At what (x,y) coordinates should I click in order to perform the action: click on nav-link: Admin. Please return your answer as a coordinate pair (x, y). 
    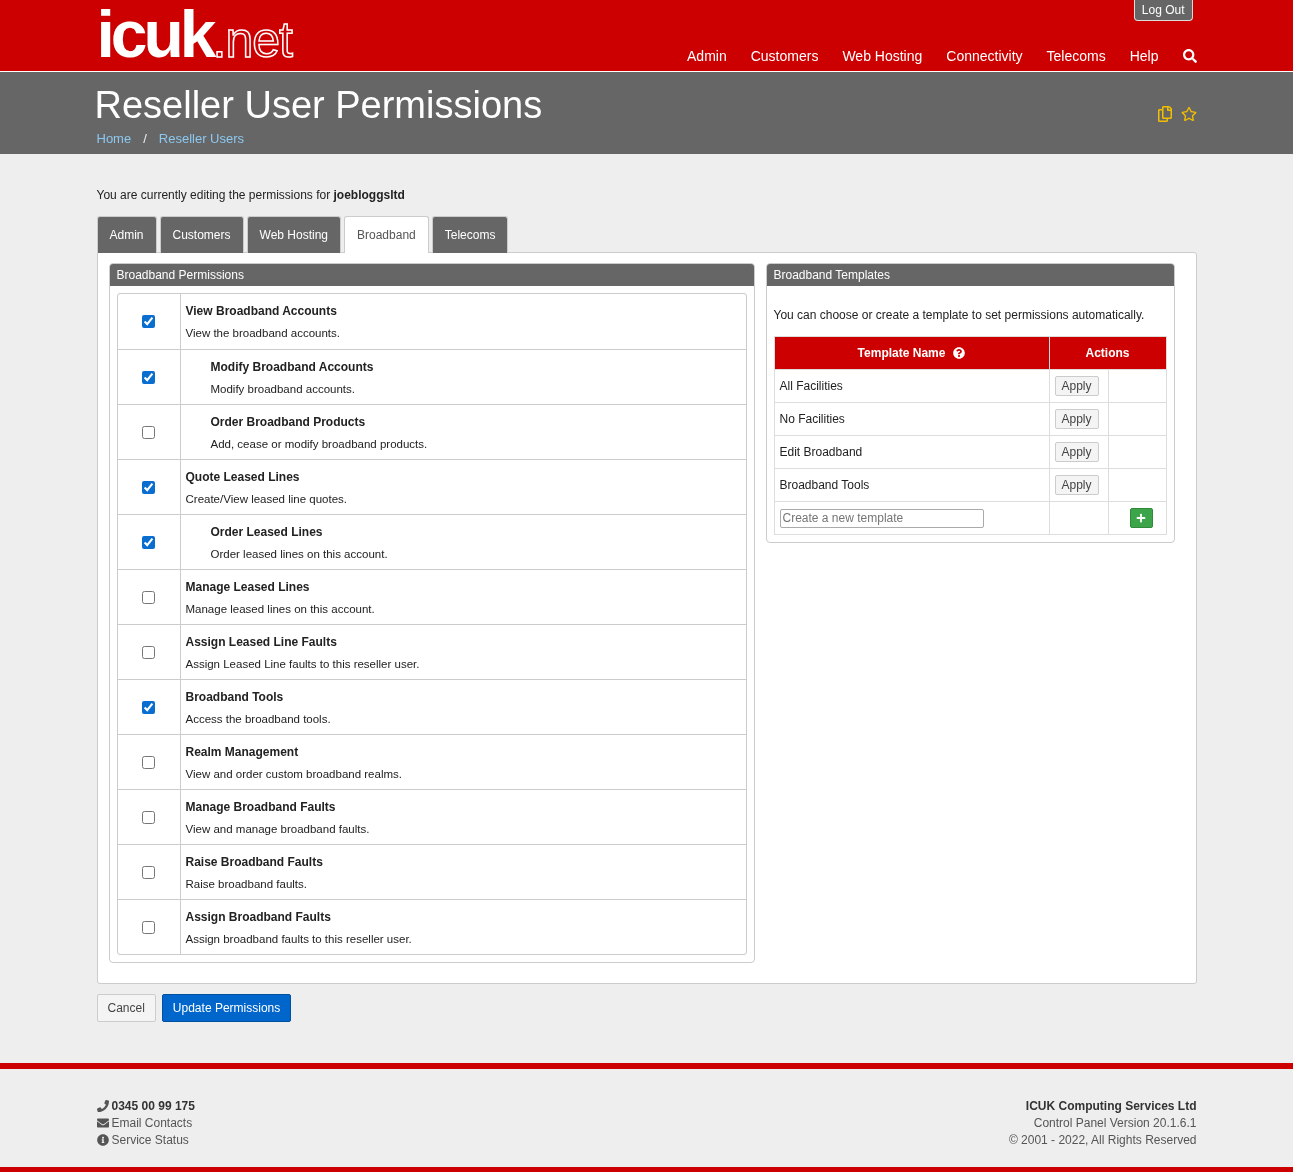
    Looking at the image, I should click on (707, 56).